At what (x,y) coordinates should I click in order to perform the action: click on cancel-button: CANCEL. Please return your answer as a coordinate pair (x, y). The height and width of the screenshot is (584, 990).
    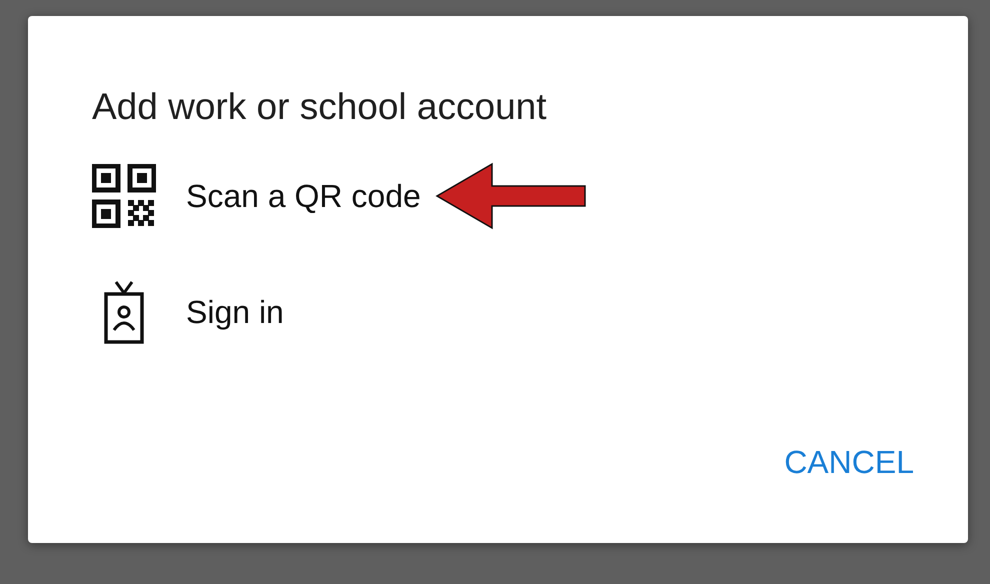
    Looking at the image, I should click on (849, 462).